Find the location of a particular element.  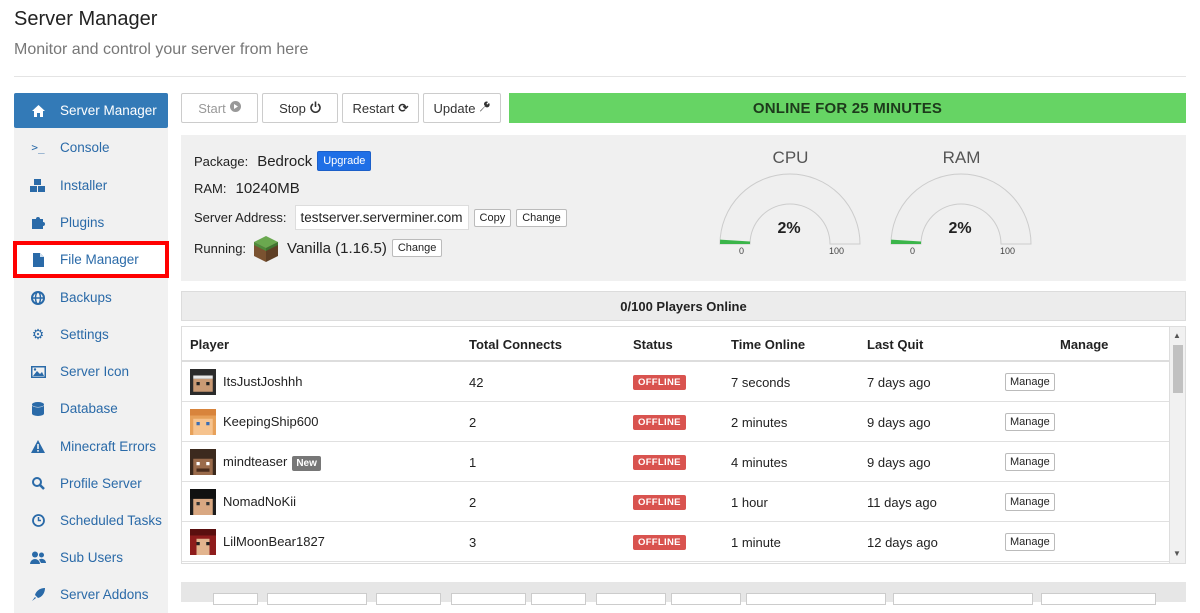

sidebar-item-settings: ⚙ Settings is located at coordinates (91, 334).